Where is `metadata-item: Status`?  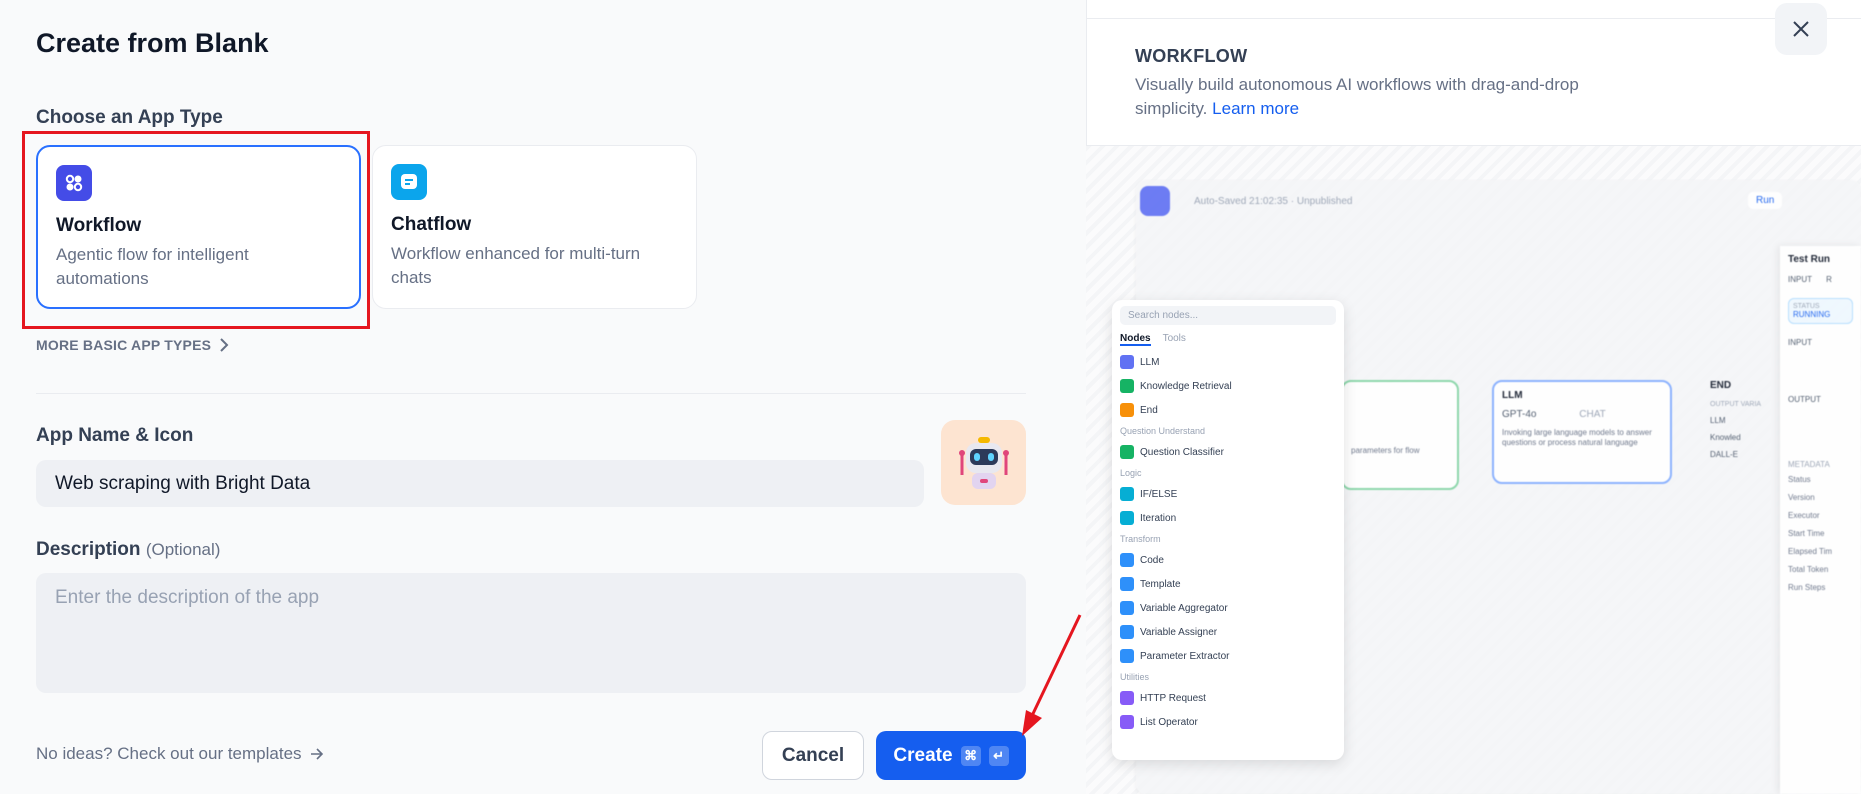
metadata-item: Status is located at coordinates (1799, 479).